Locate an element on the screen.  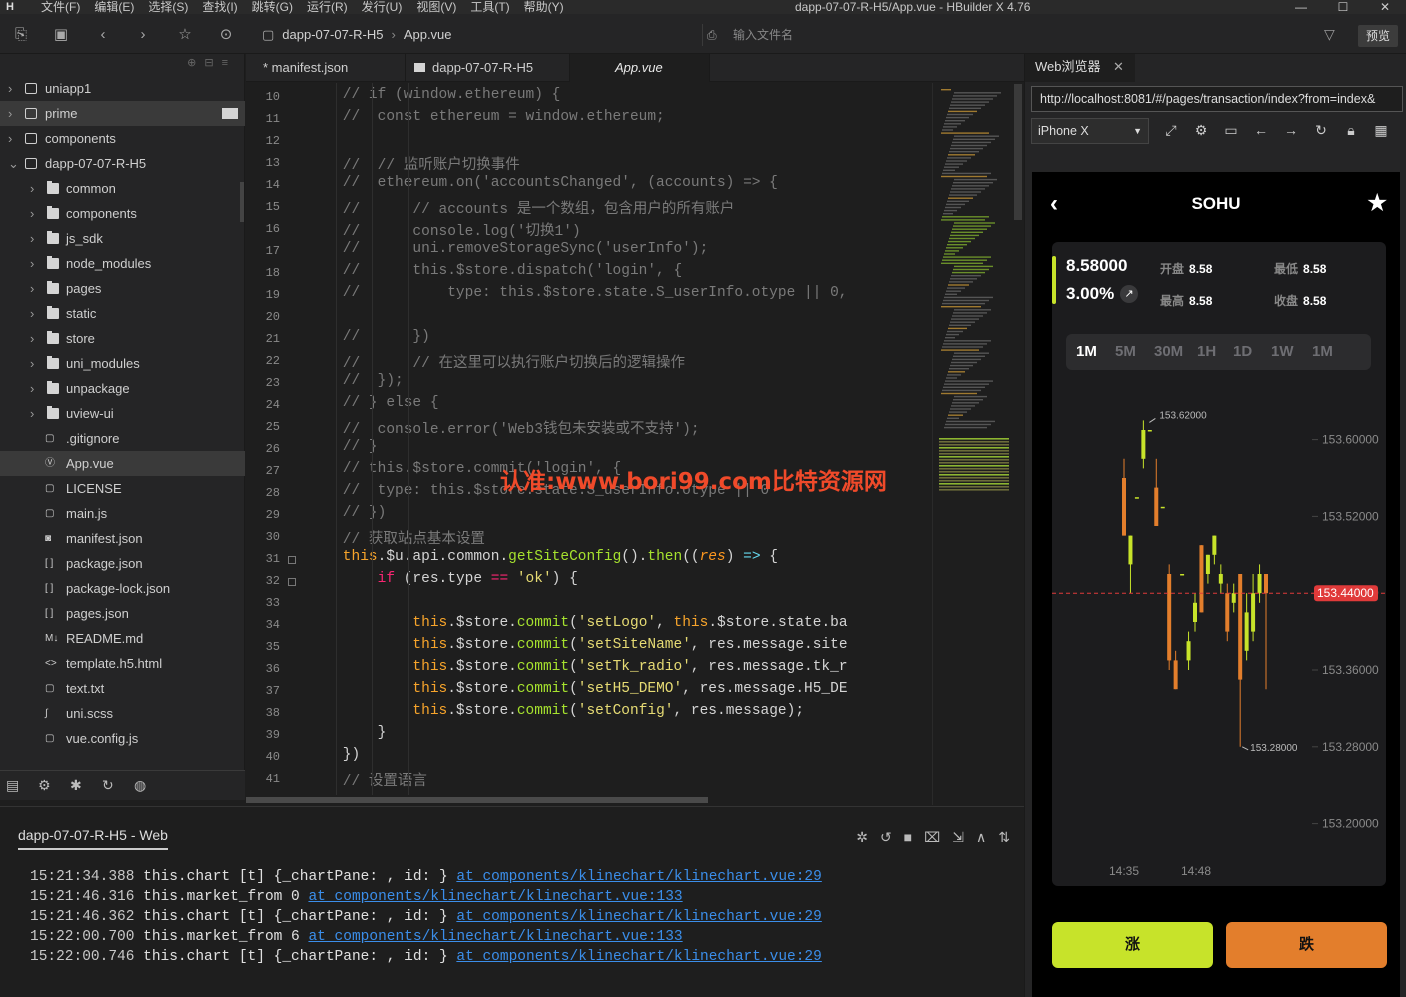
swap-icon: ⇅ is located at coordinates (1004, 837).